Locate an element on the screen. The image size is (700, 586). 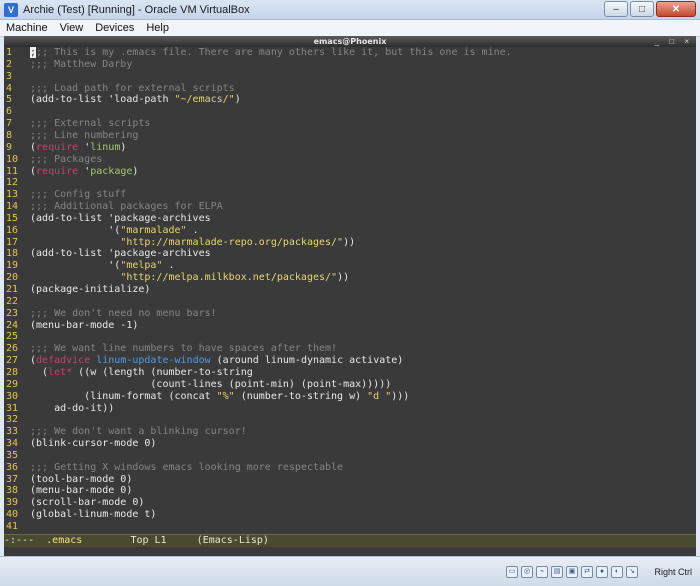
arrow-icon: ↘ is located at coordinates (632, 572).